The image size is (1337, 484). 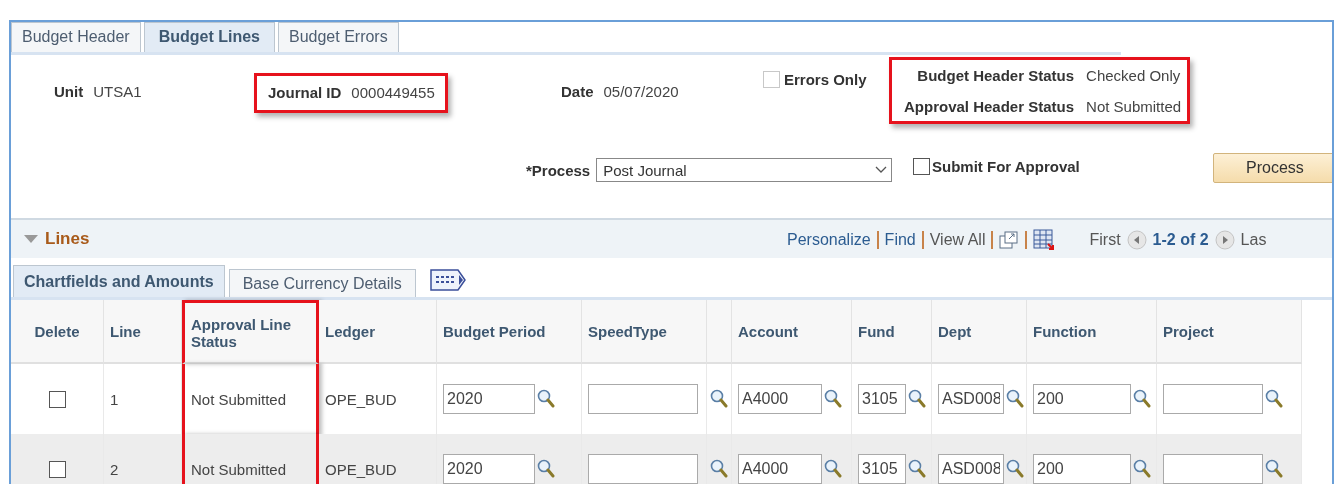 What do you see at coordinates (114, 399) in the screenshot?
I see `table-cell: 1` at bounding box center [114, 399].